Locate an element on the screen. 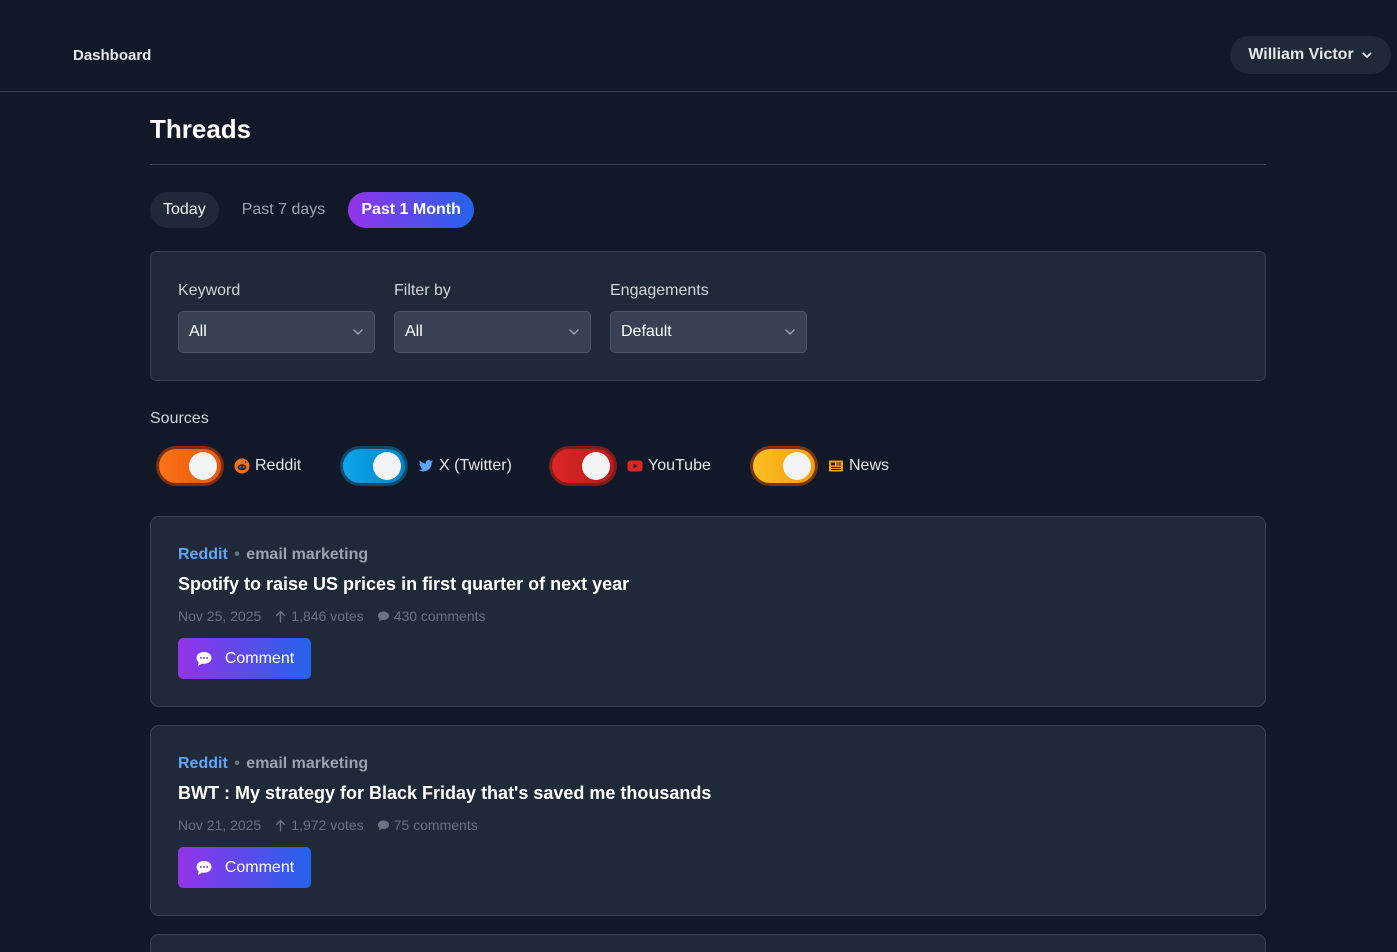 The height and width of the screenshot is (952, 1397). post-votes: 1,846 votes is located at coordinates (319, 616).